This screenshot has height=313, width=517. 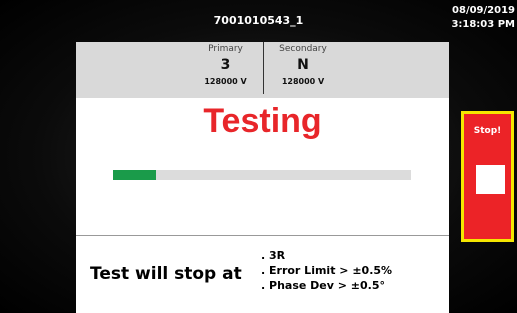 I want to click on ratio-header: Primary 3 128000 V Secondary N 128000 V, so click(x=262, y=70).